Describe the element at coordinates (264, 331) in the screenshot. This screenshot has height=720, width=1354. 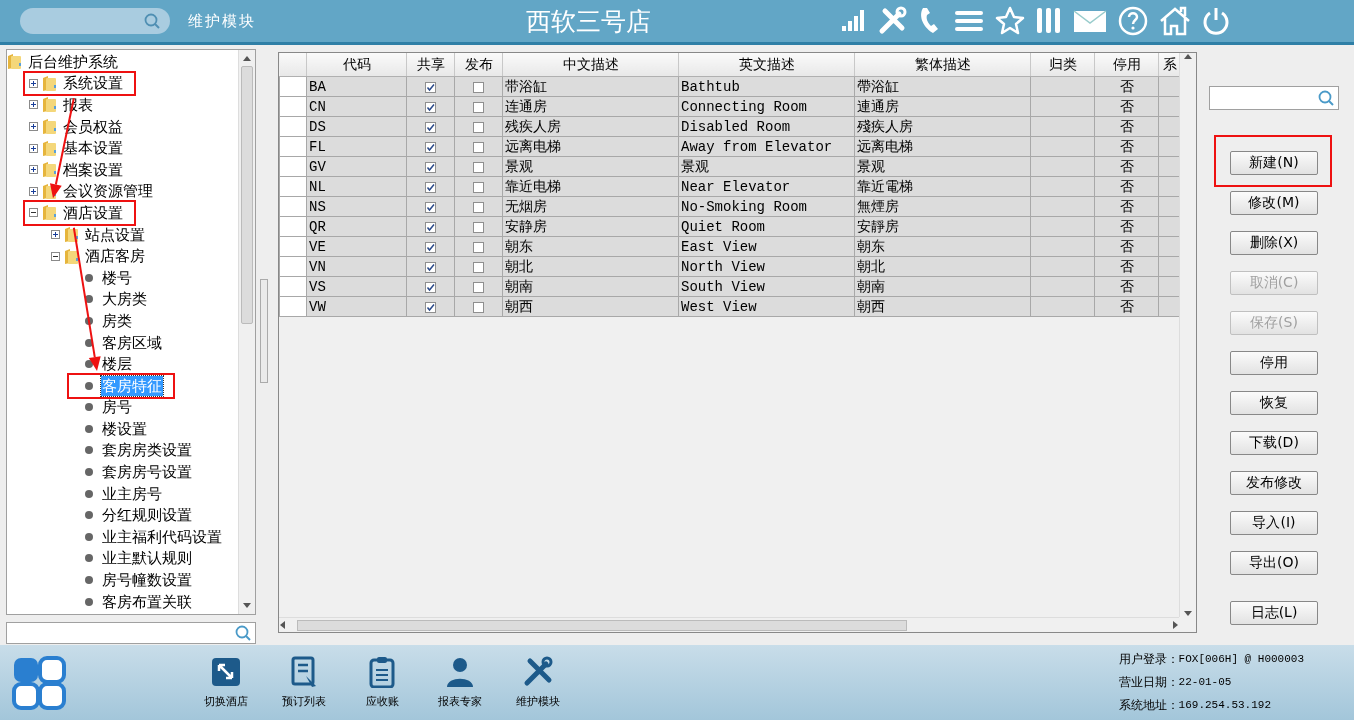
I see `splitter-handle` at that location.